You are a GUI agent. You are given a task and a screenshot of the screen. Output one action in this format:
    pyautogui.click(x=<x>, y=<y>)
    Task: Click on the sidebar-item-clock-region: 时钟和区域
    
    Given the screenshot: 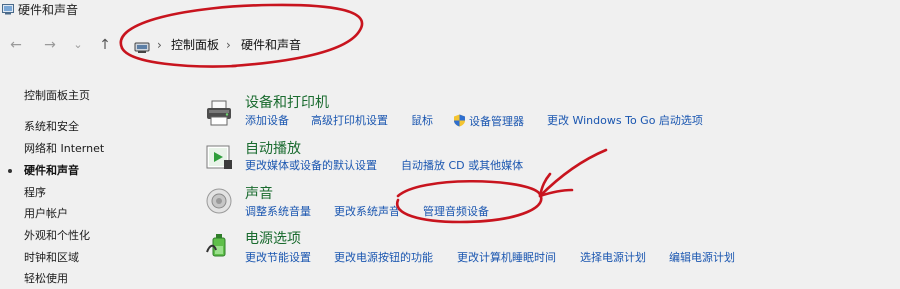 What is the action you would take?
    pyautogui.click(x=51, y=258)
    